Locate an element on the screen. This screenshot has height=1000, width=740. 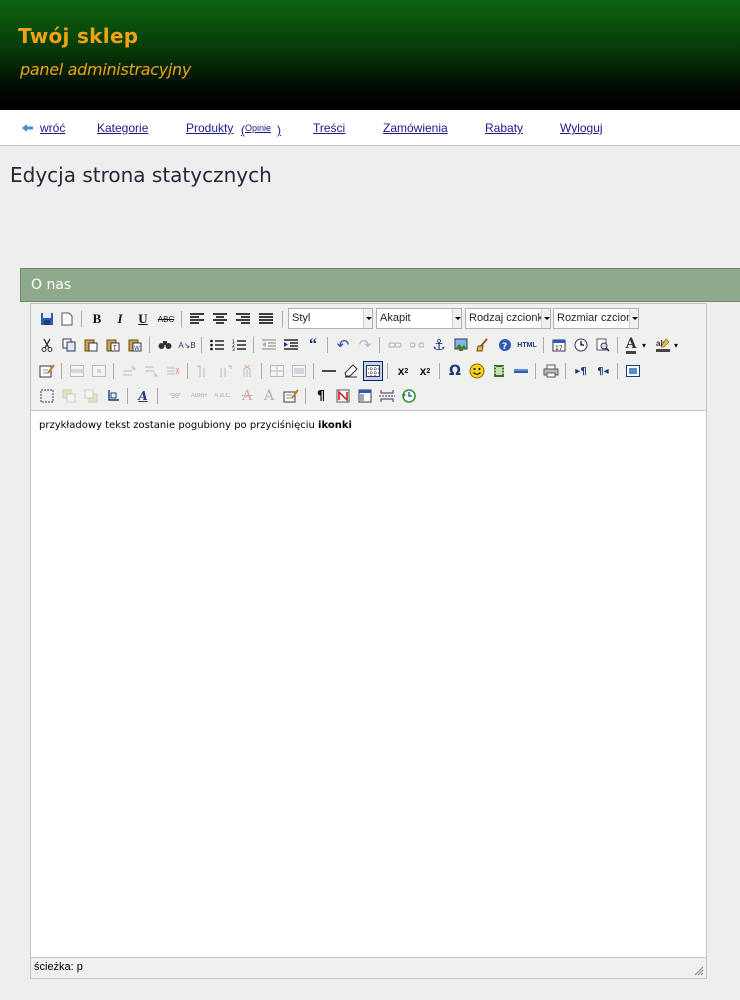
styleprops-icon: A is located at coordinates (143, 396).